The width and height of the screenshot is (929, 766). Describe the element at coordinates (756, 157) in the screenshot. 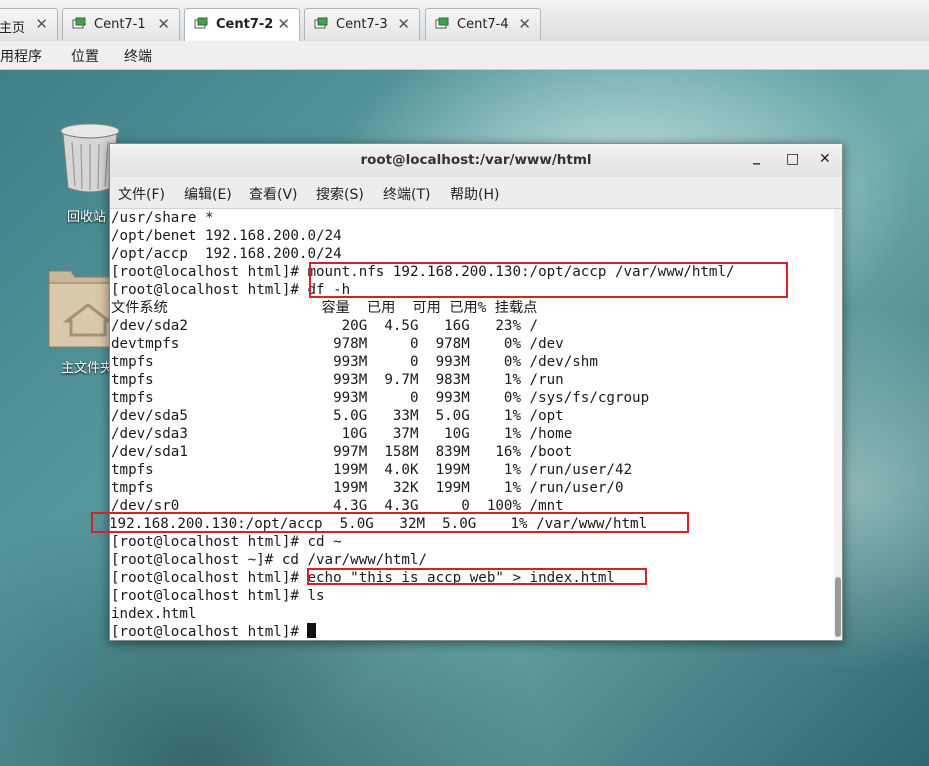

I see `minimize-button: _` at that location.